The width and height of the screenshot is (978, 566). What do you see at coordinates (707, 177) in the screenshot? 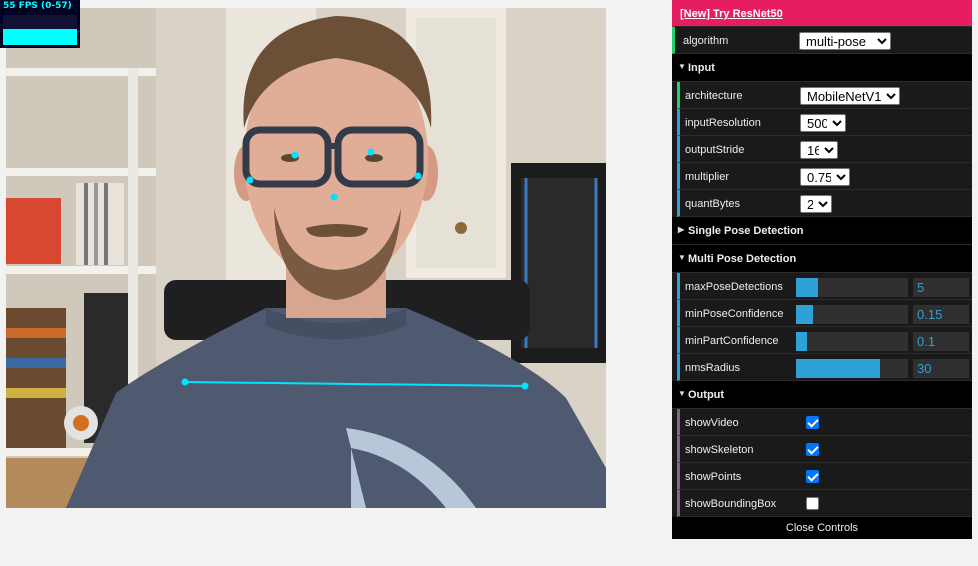
I see `multiplier-label: multiplier` at bounding box center [707, 177].